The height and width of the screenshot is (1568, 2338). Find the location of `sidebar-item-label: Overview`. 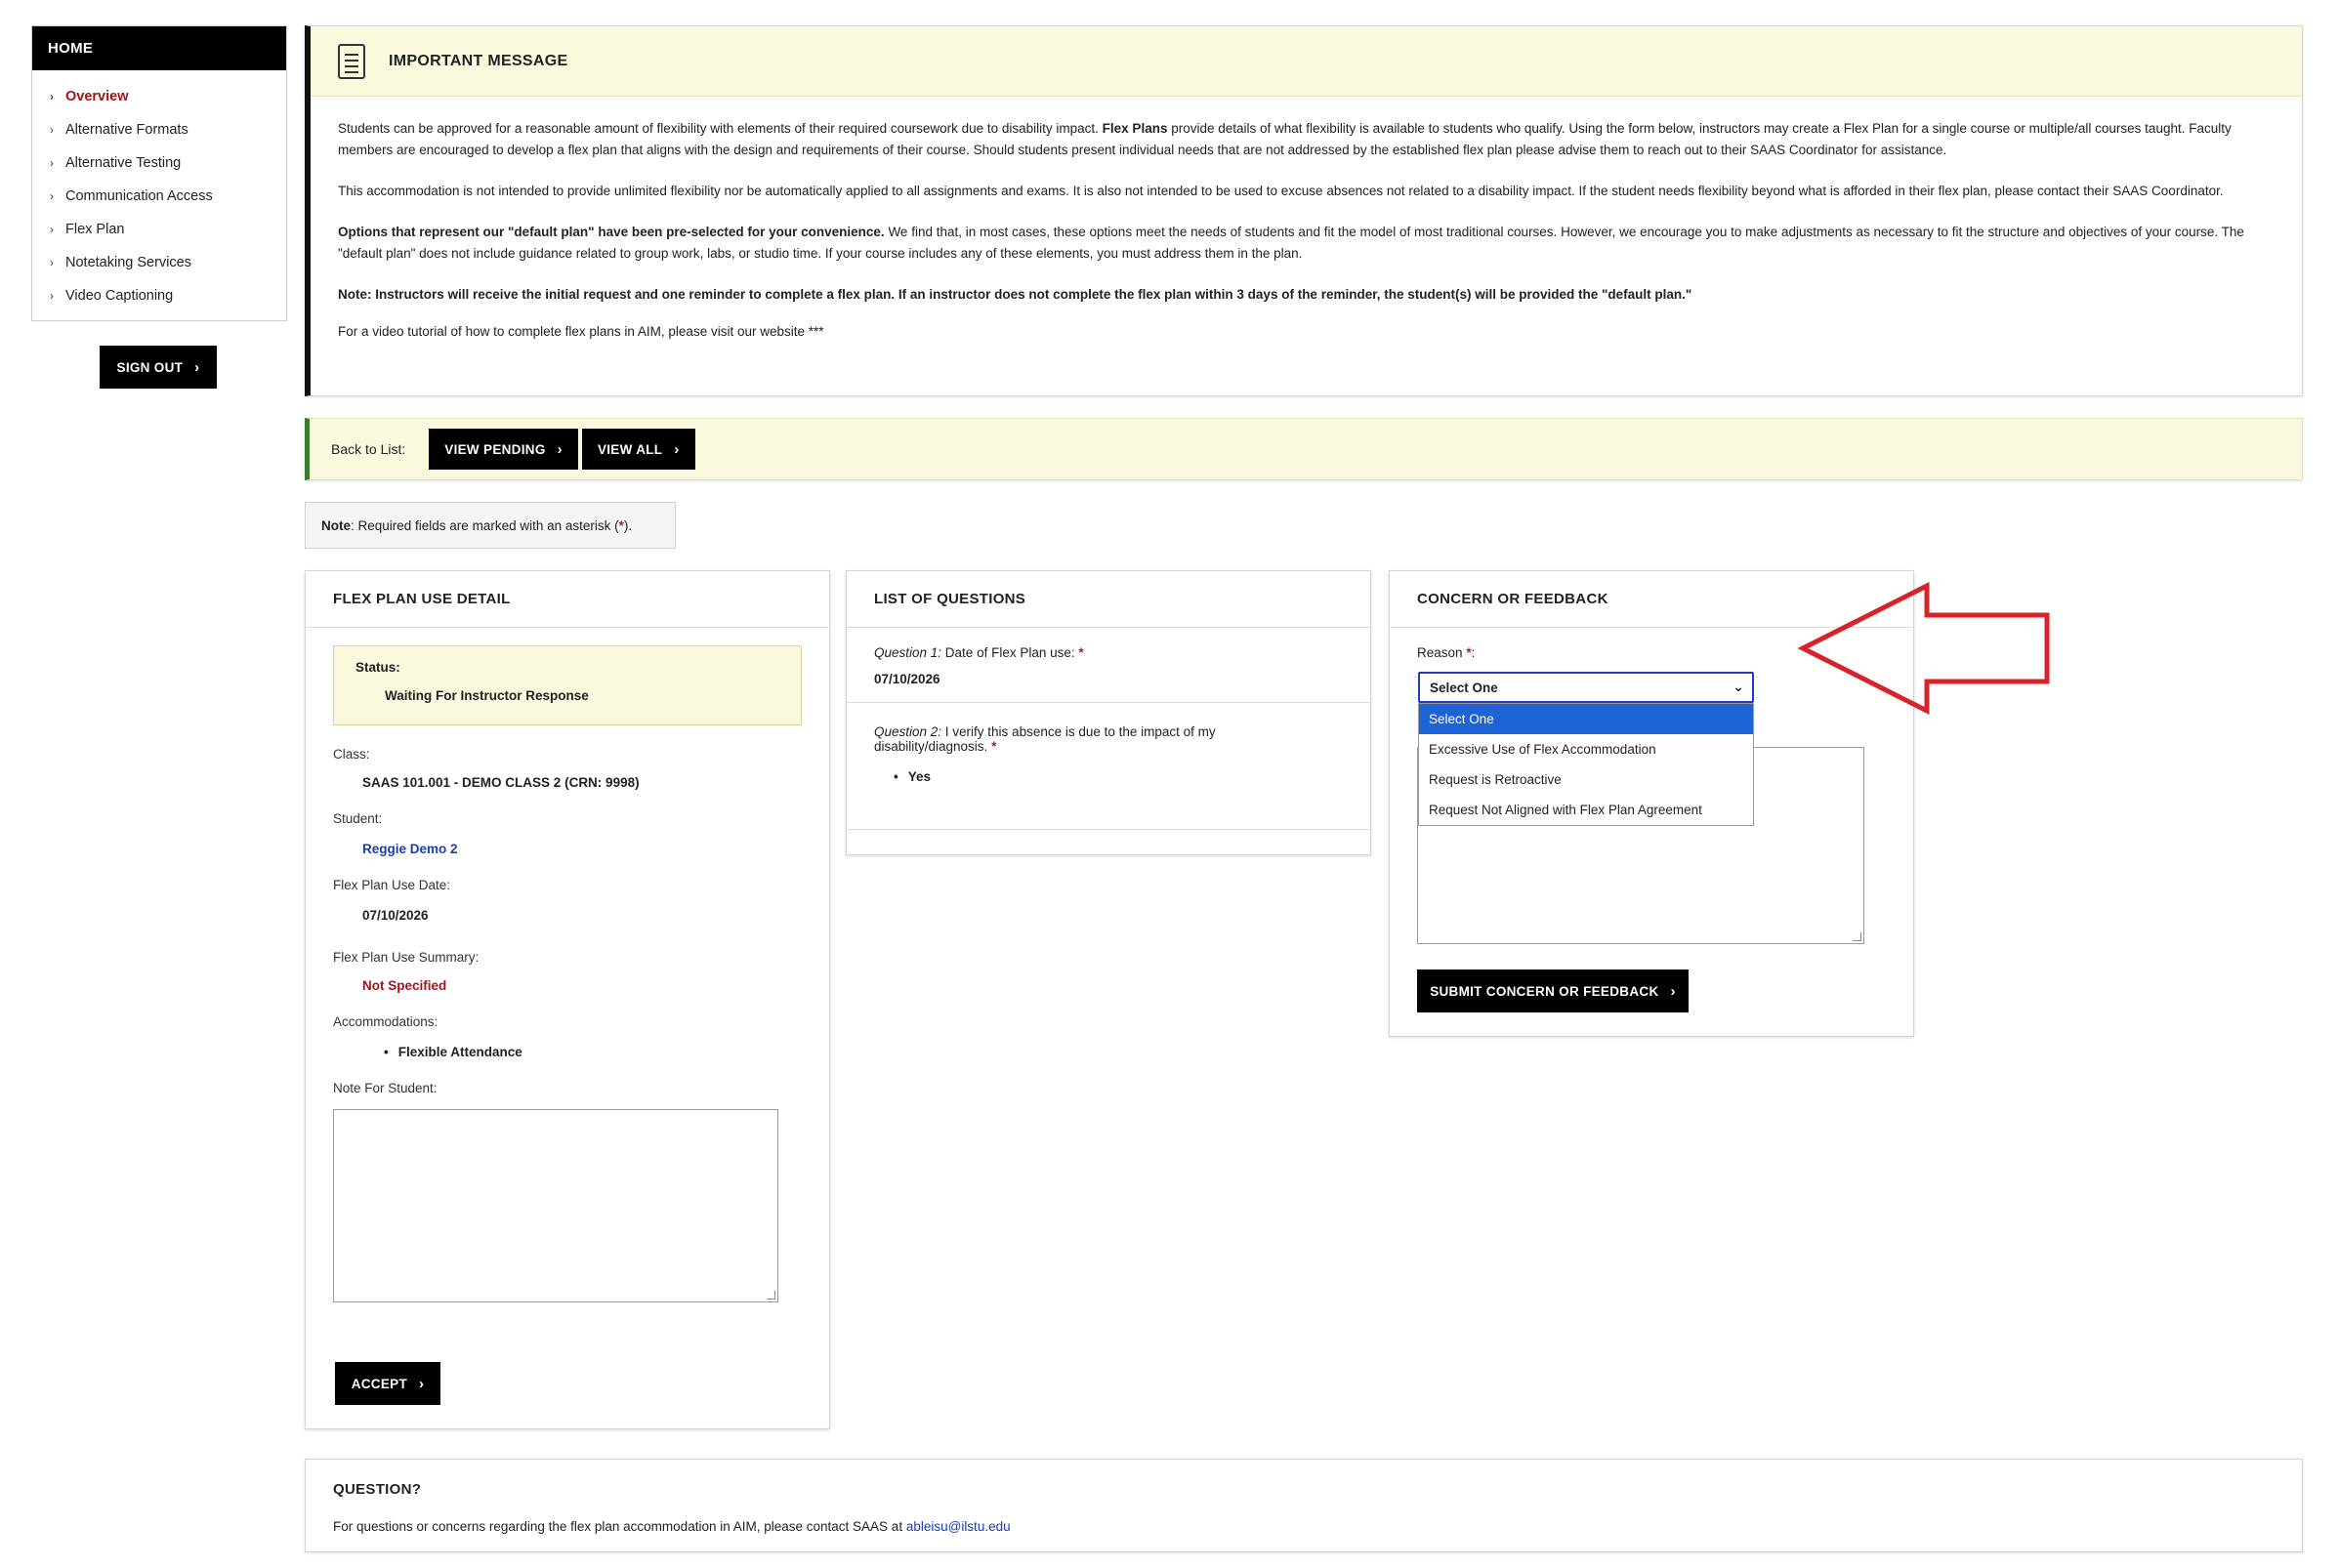

sidebar-item-label: Overview is located at coordinates (97, 96).